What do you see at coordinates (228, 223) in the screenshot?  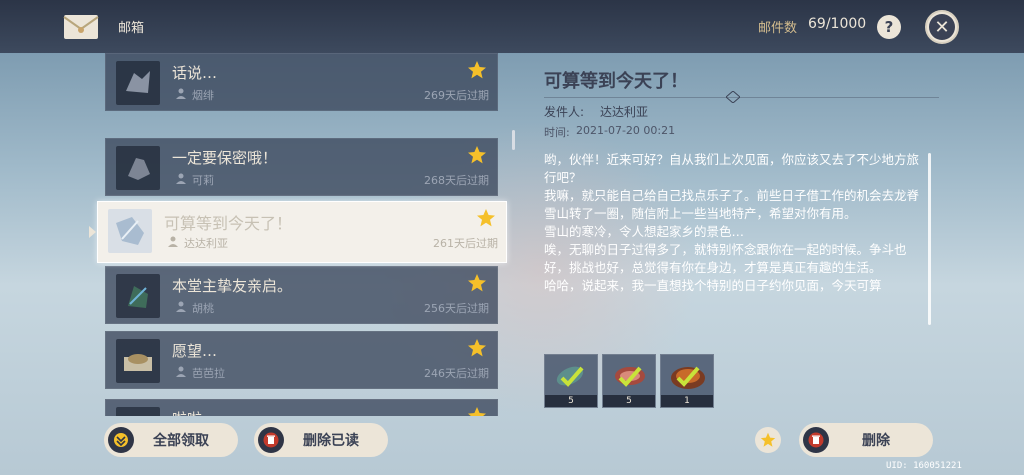 I see `mail-title: 可算等到今天了！` at bounding box center [228, 223].